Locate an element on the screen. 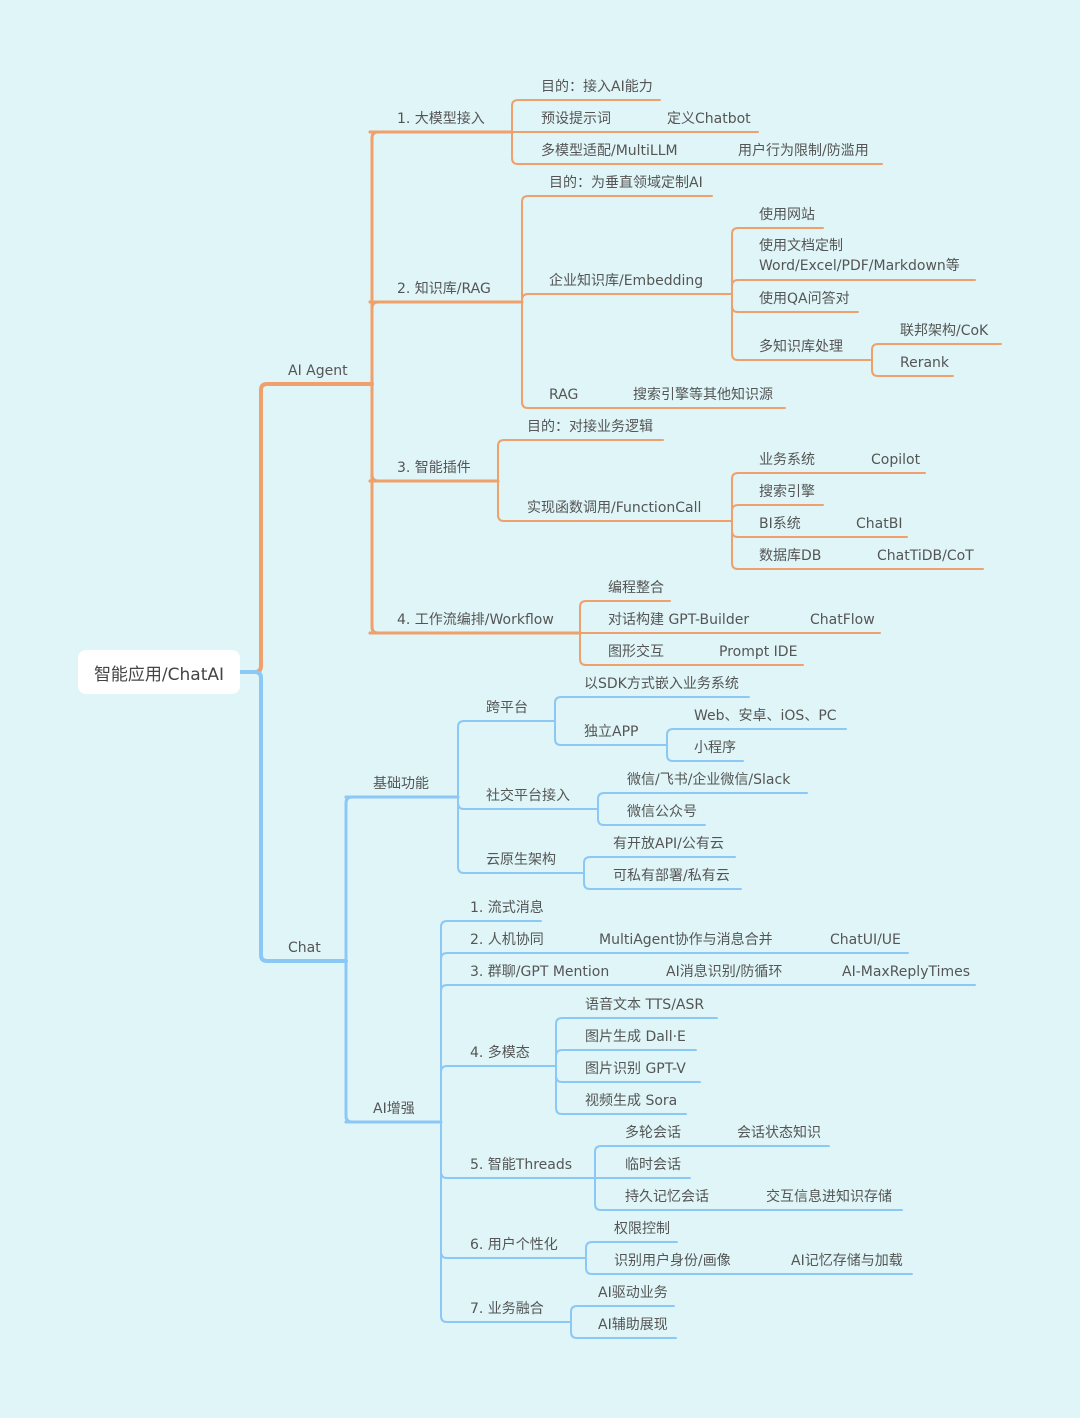 The image size is (1080, 1418). node-1-0-0-1-1: 小程序 is located at coordinates (715, 748).